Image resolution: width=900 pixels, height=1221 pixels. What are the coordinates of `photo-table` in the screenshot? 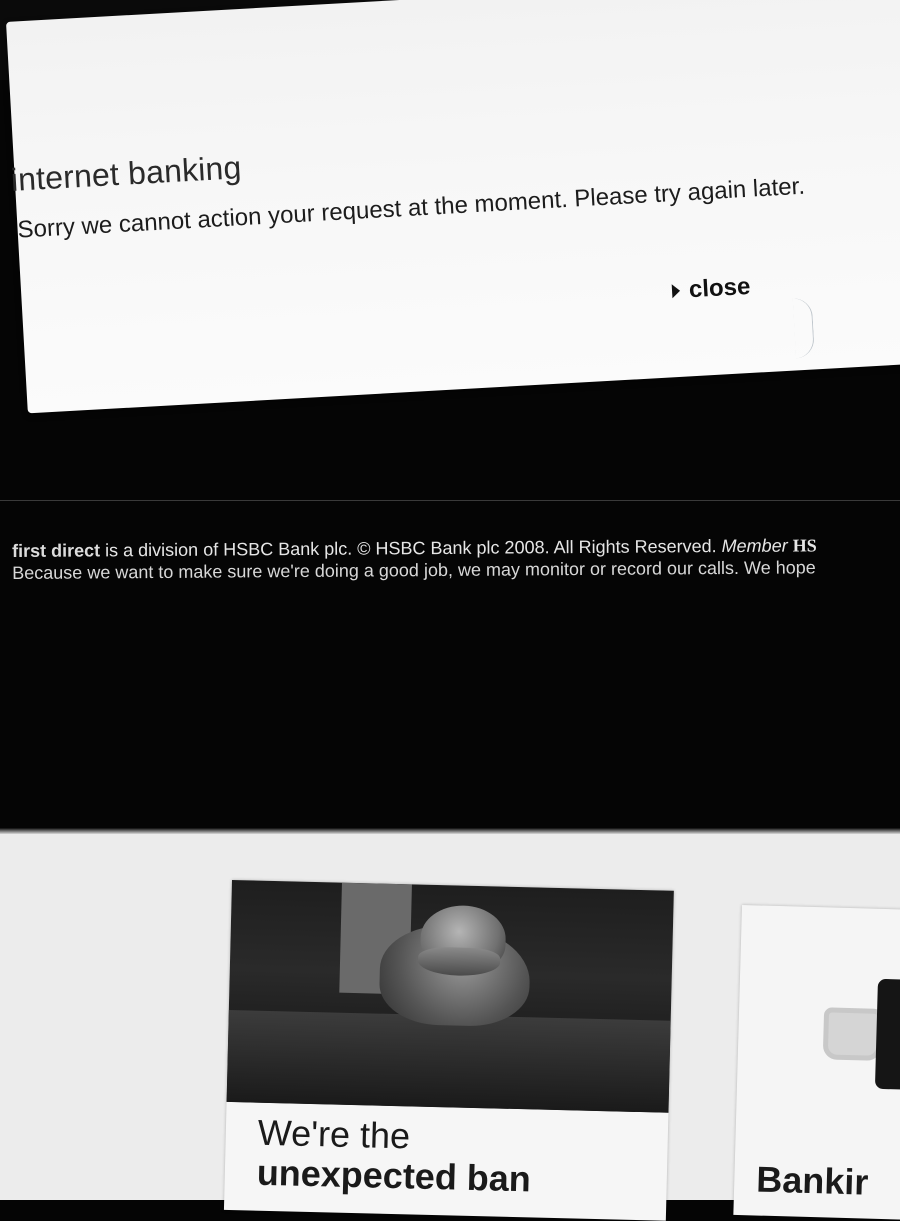 It's located at (448, 1061).